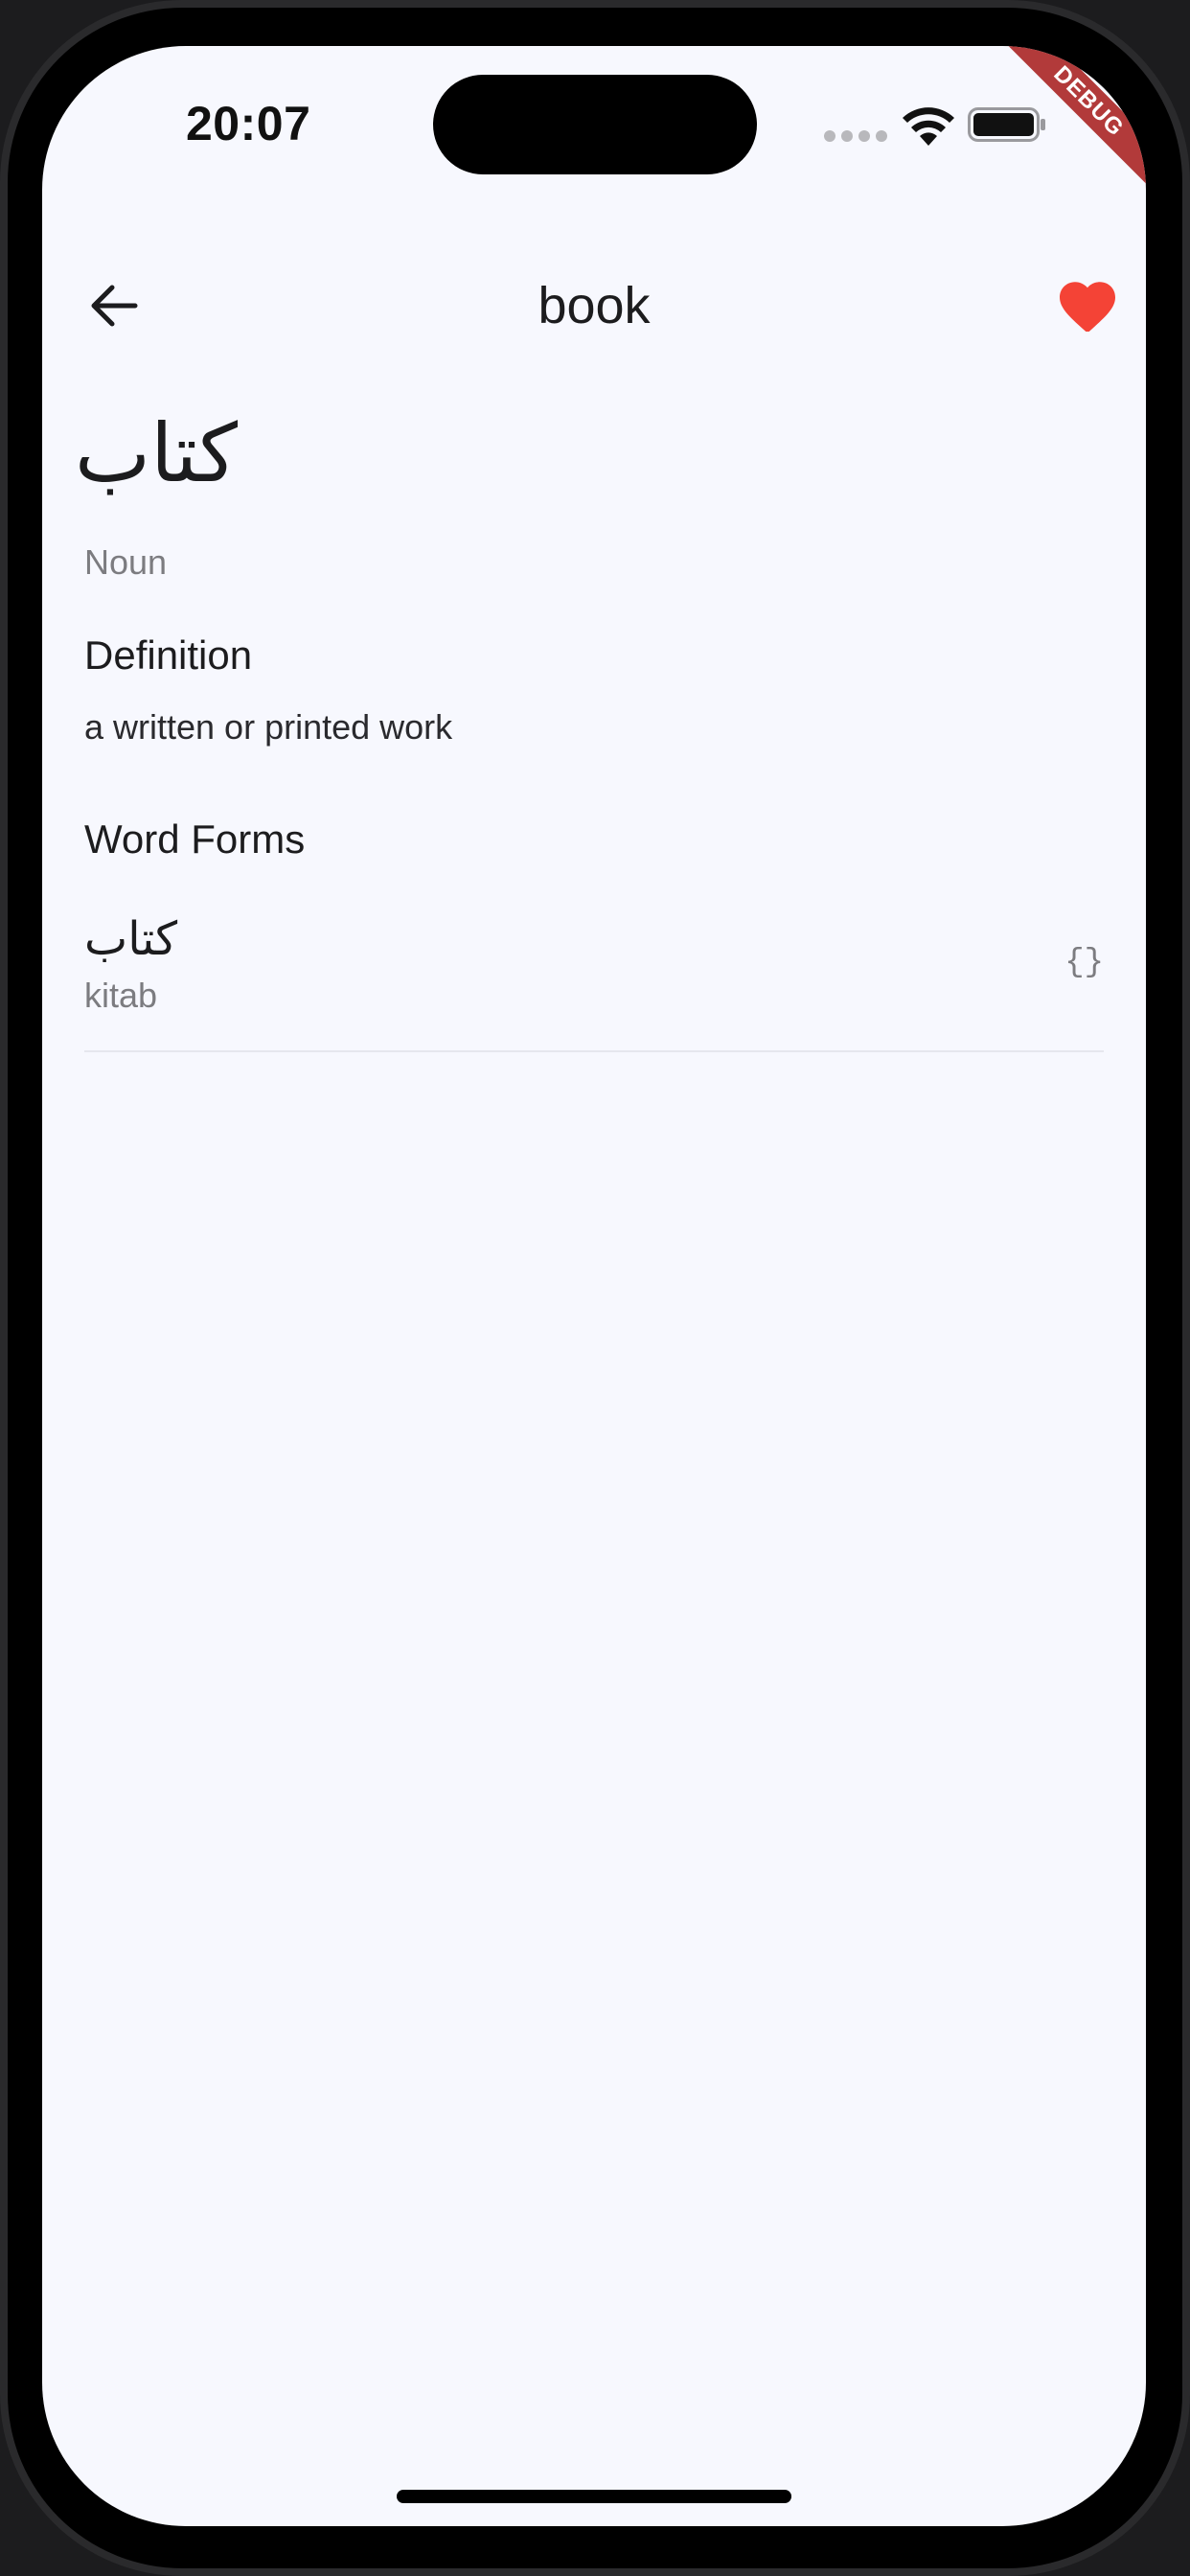 The width and height of the screenshot is (1190, 2576). Describe the element at coordinates (126, 562) in the screenshot. I see `part-of-speech: Noun` at that location.